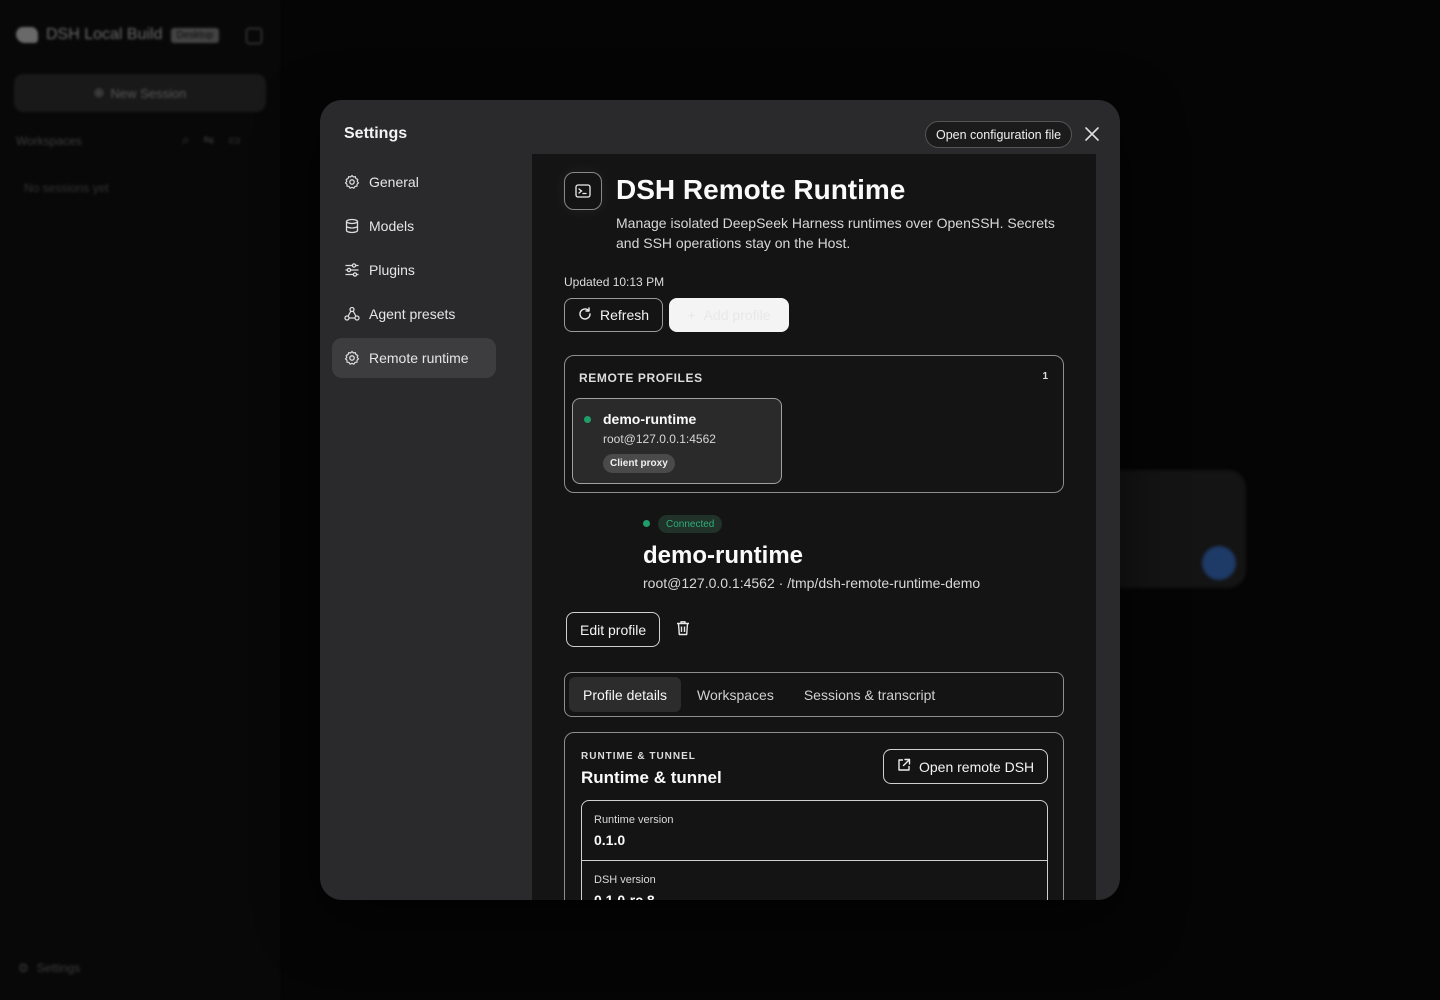  I want to click on new-session-button: ⊕ New Session, so click(140, 93).